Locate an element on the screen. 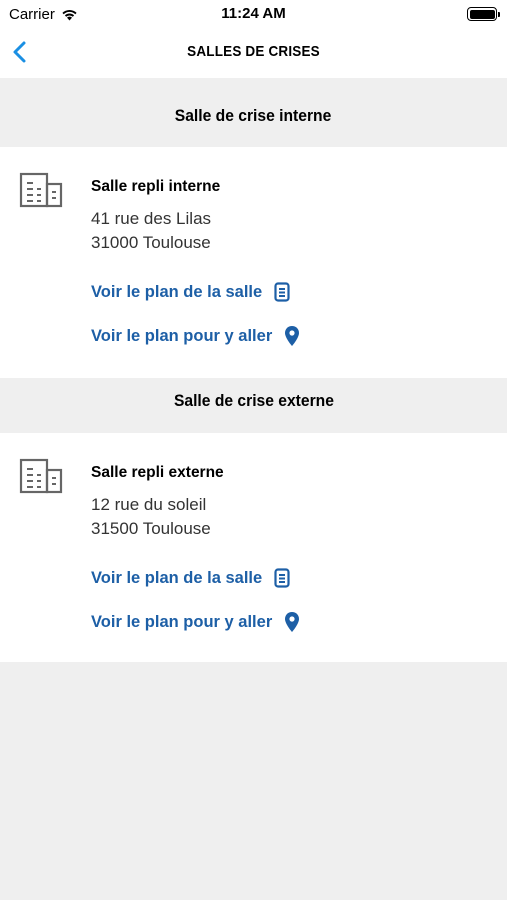  status-time: 11:24 AM is located at coordinates (253, 13).